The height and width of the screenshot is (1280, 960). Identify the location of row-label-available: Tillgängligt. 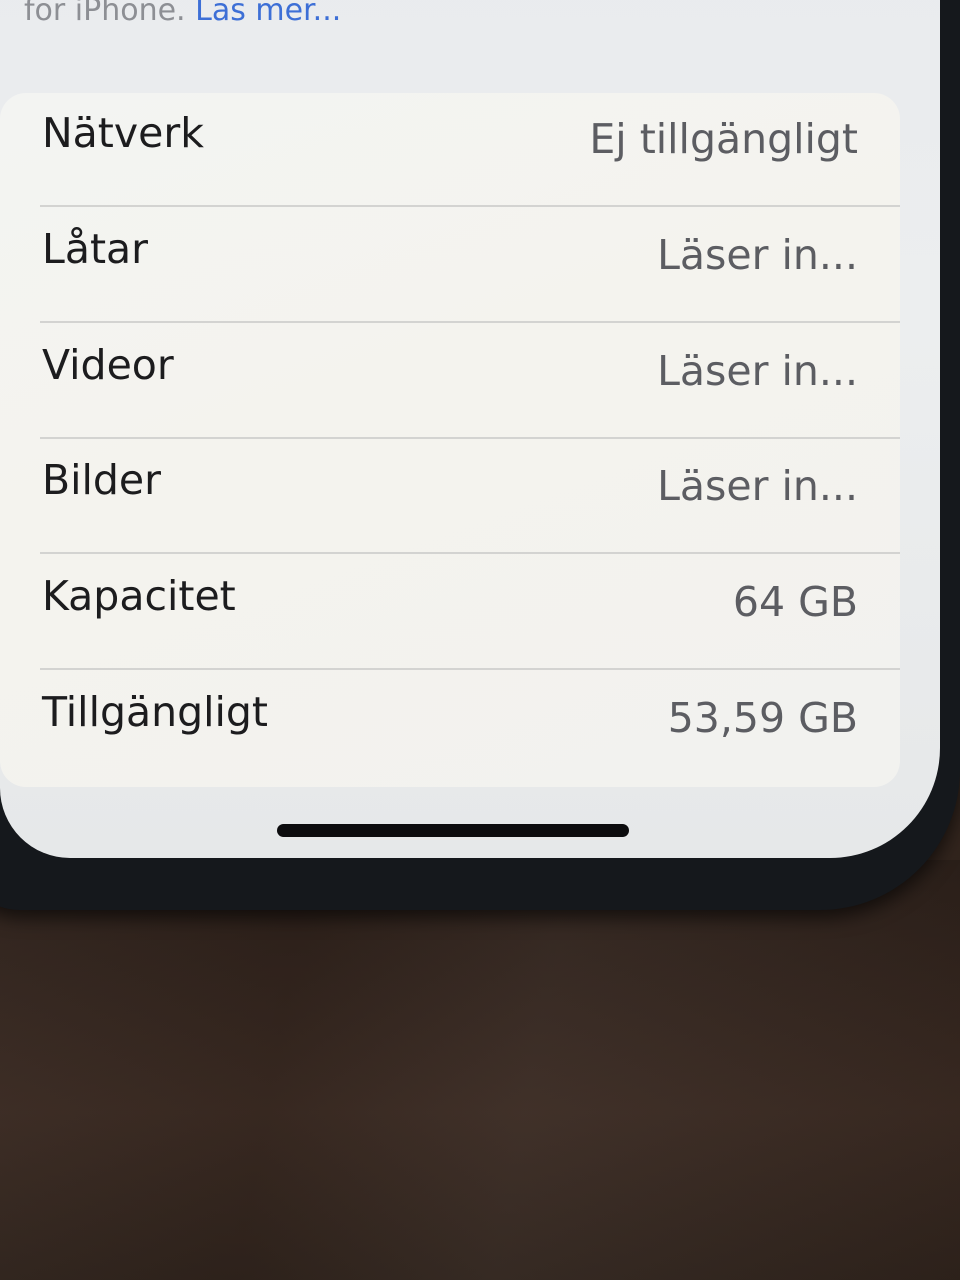
(155, 712).